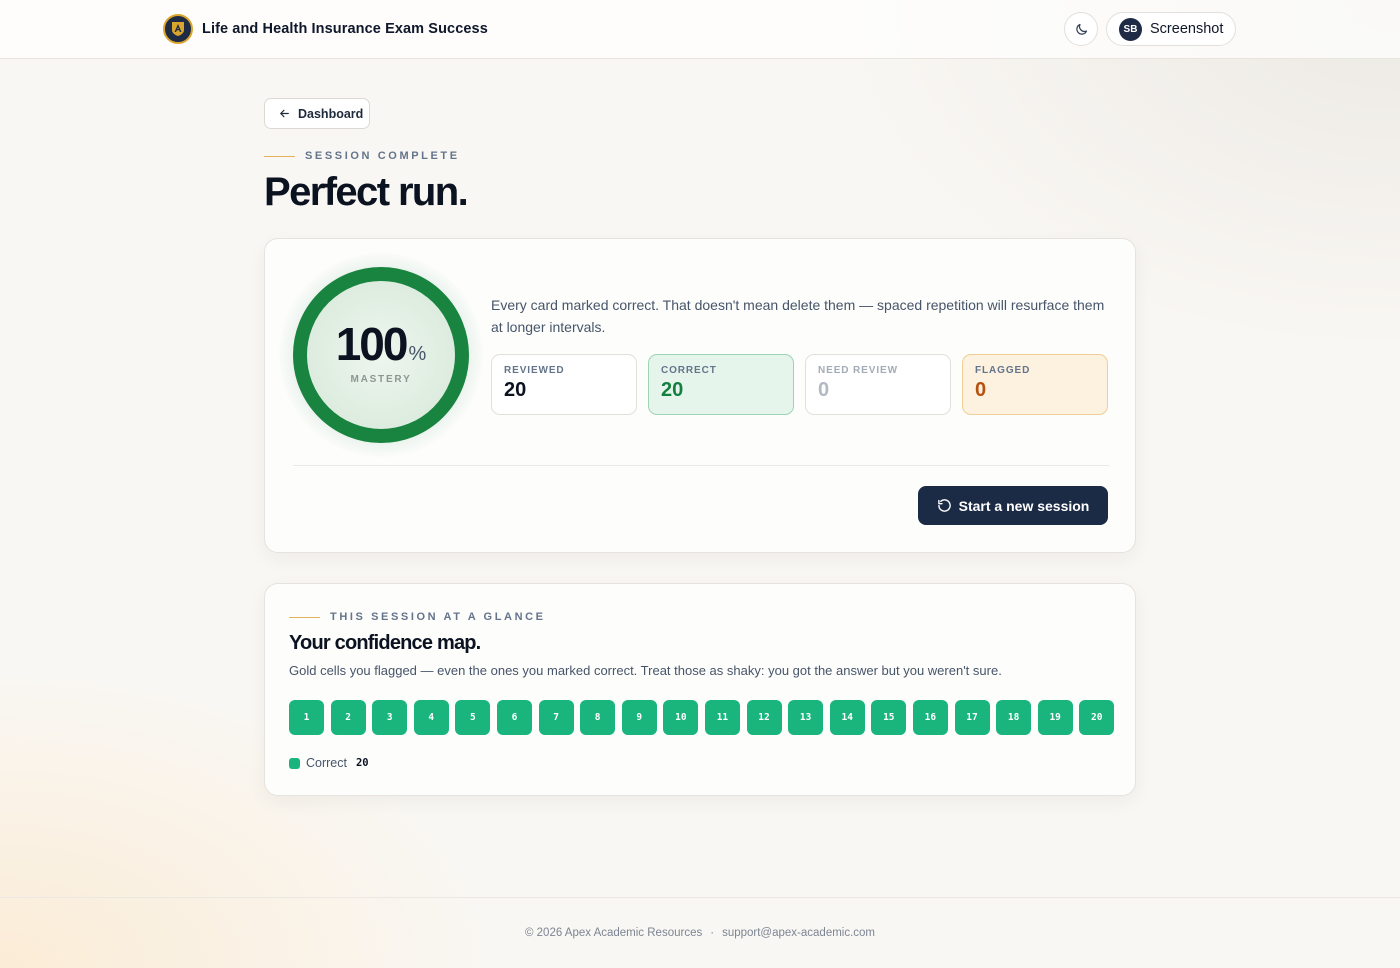  What do you see at coordinates (1055, 717) in the screenshot?
I see `confidence-cell: 19` at bounding box center [1055, 717].